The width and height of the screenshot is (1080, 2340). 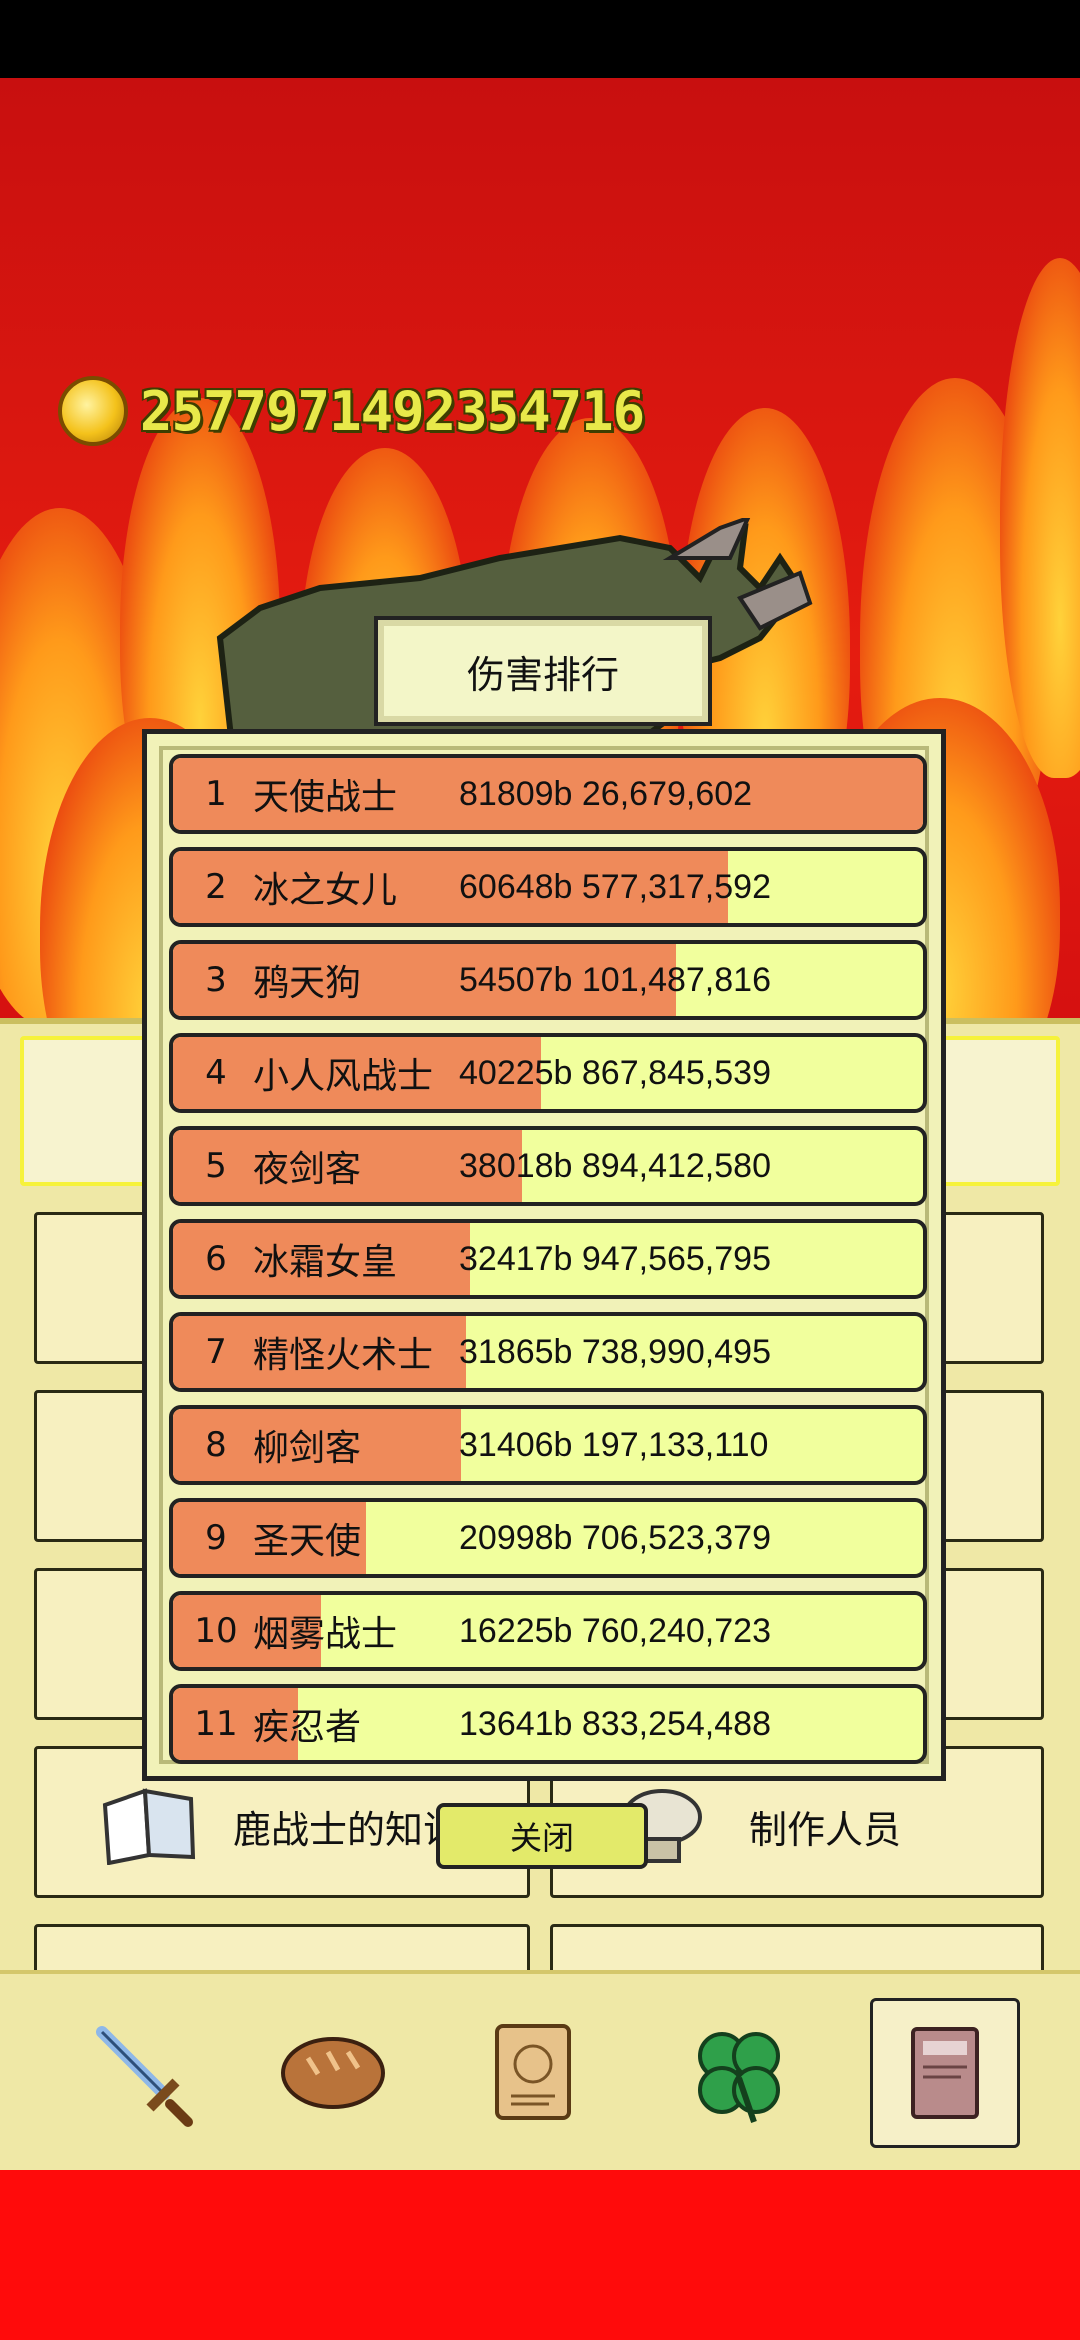 I want to click on hero-name: 精怪火术士, so click(x=343, y=1355).